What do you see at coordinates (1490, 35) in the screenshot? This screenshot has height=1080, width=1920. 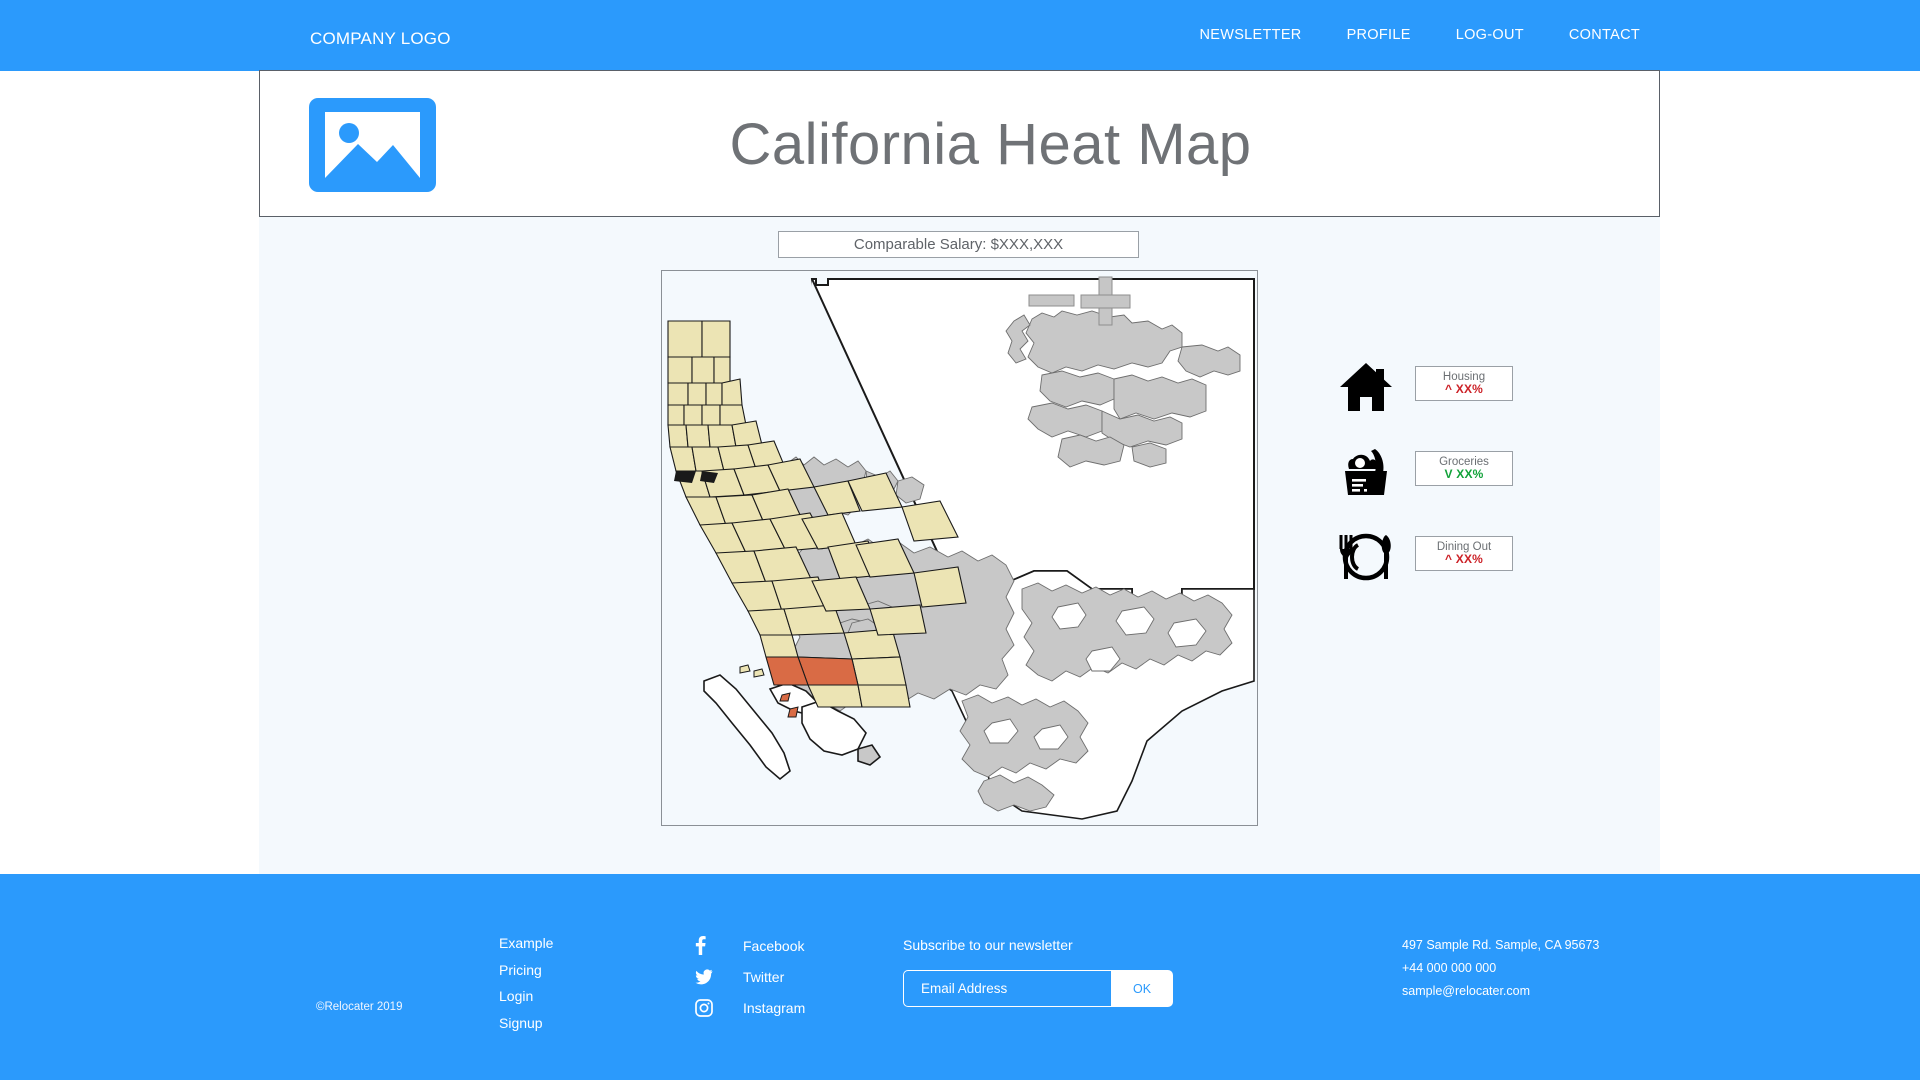 I see `nav-link-logout: LOG-OUT` at bounding box center [1490, 35].